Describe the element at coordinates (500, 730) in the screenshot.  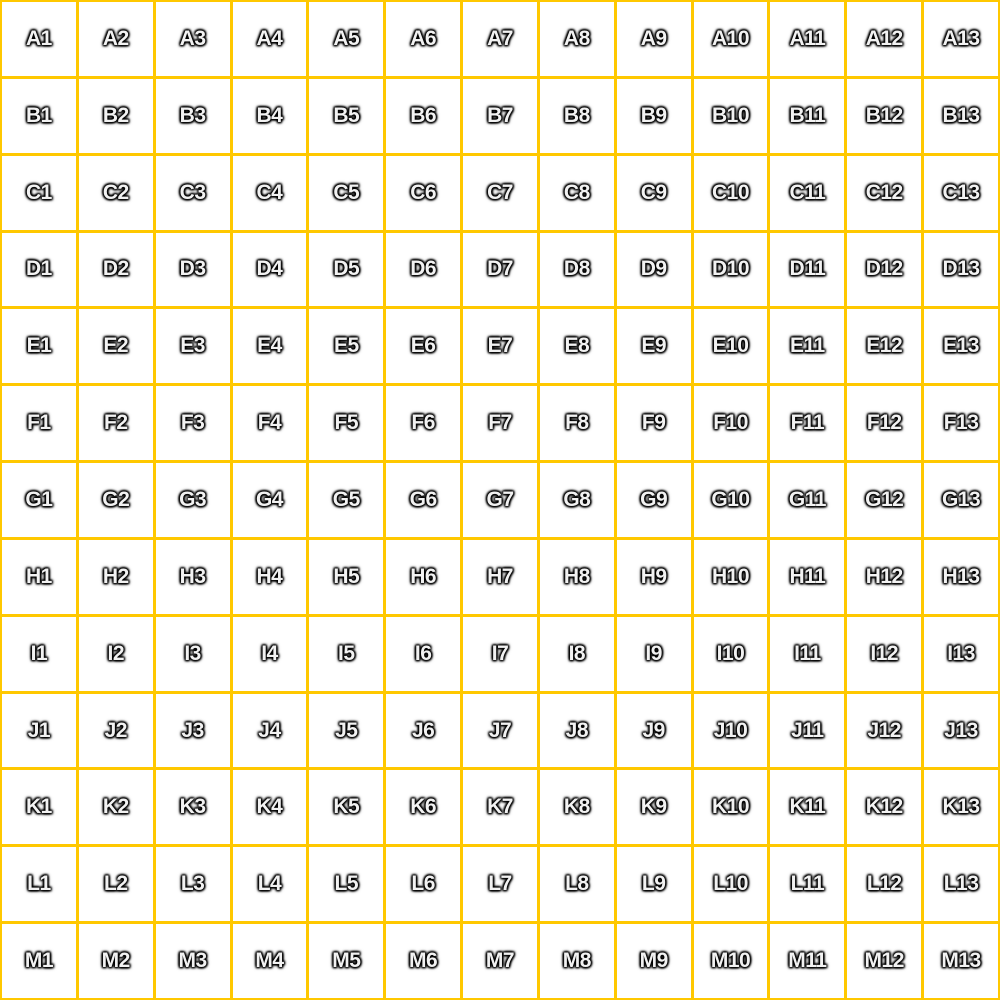
I see `grid-cell-j7: J7` at that location.